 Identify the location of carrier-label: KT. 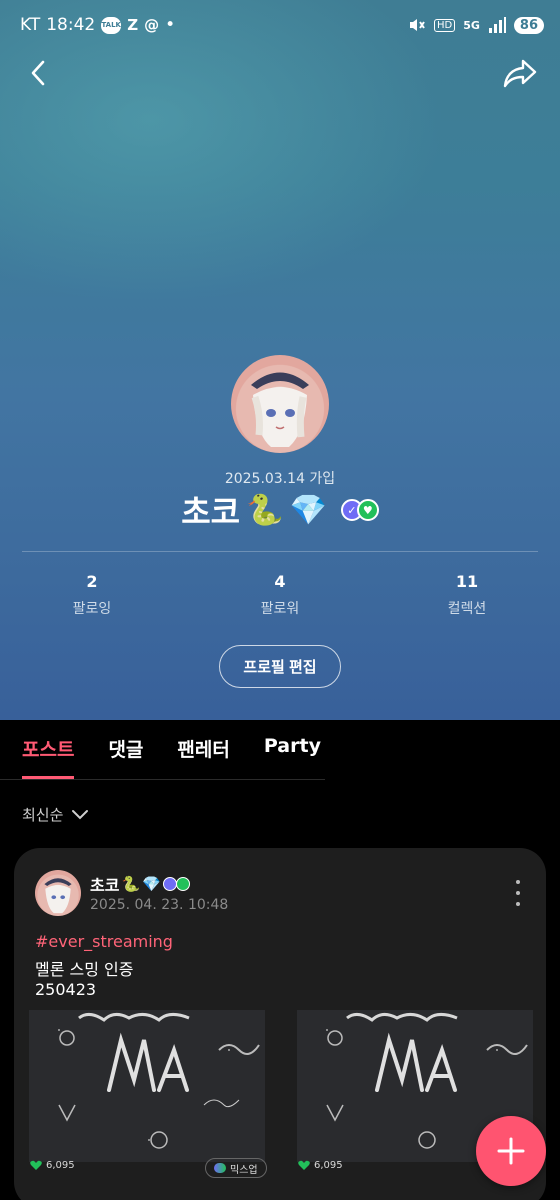
(30, 25).